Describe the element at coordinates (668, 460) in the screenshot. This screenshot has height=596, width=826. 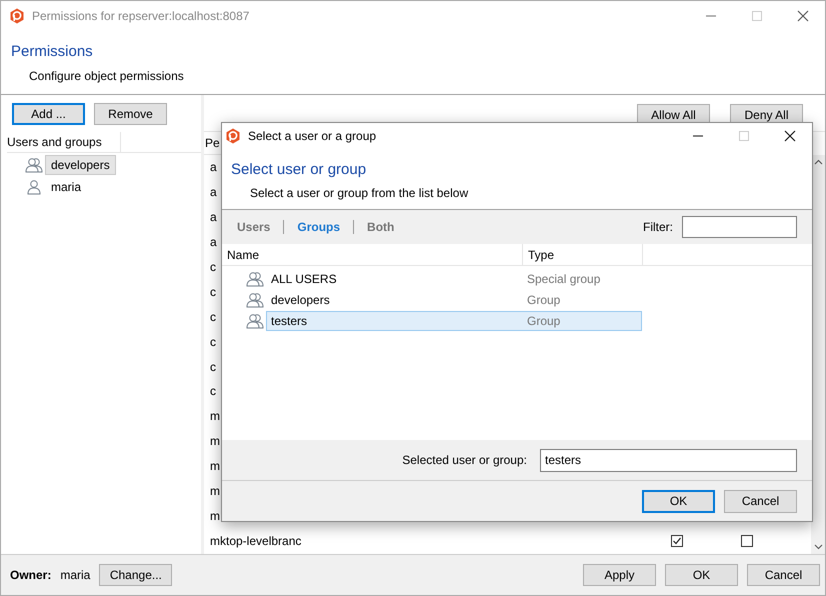
I see `selected-field: testers` at that location.